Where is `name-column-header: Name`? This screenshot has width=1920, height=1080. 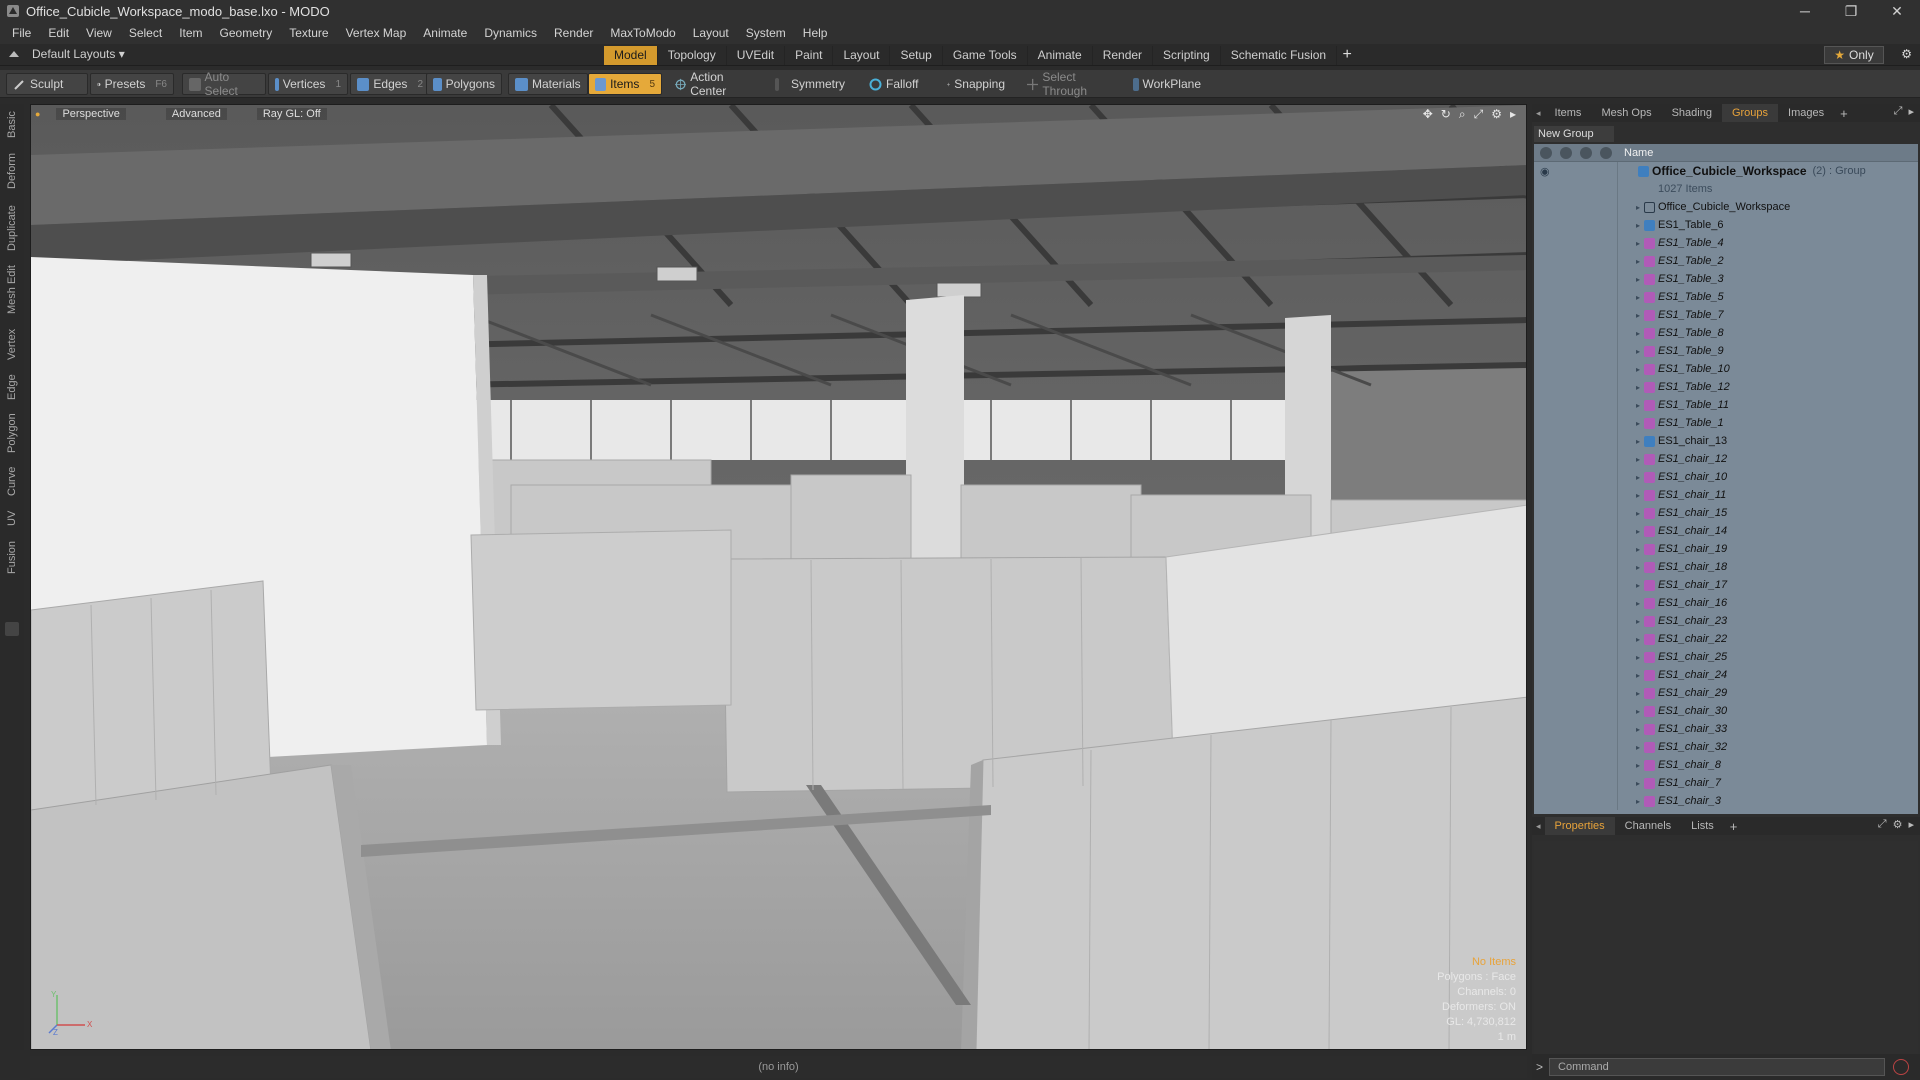
name-column-header: Name is located at coordinates (1635, 153).